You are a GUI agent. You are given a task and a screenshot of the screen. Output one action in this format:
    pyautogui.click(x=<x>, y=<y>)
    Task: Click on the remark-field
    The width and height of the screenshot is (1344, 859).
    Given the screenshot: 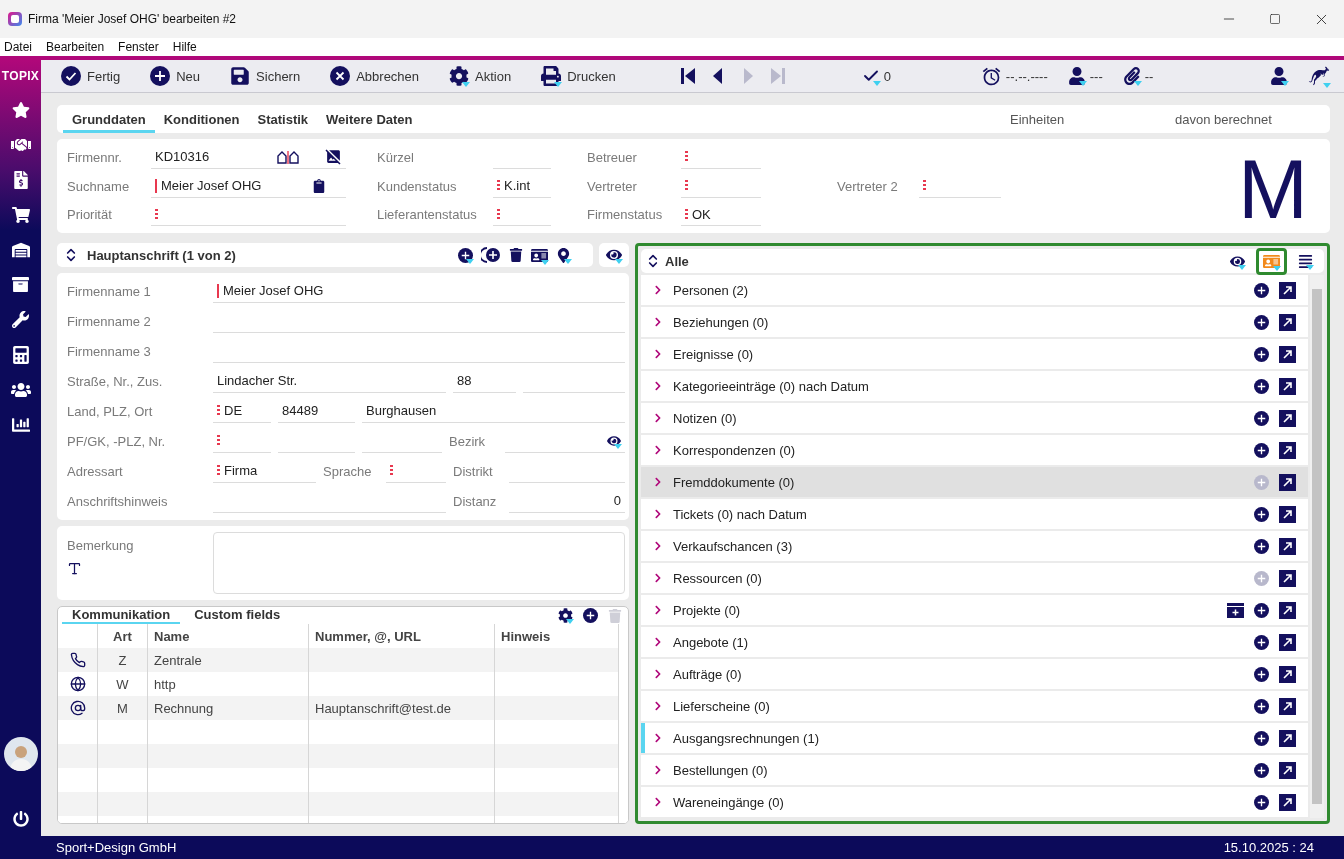 What is the action you would take?
    pyautogui.click(x=419, y=563)
    